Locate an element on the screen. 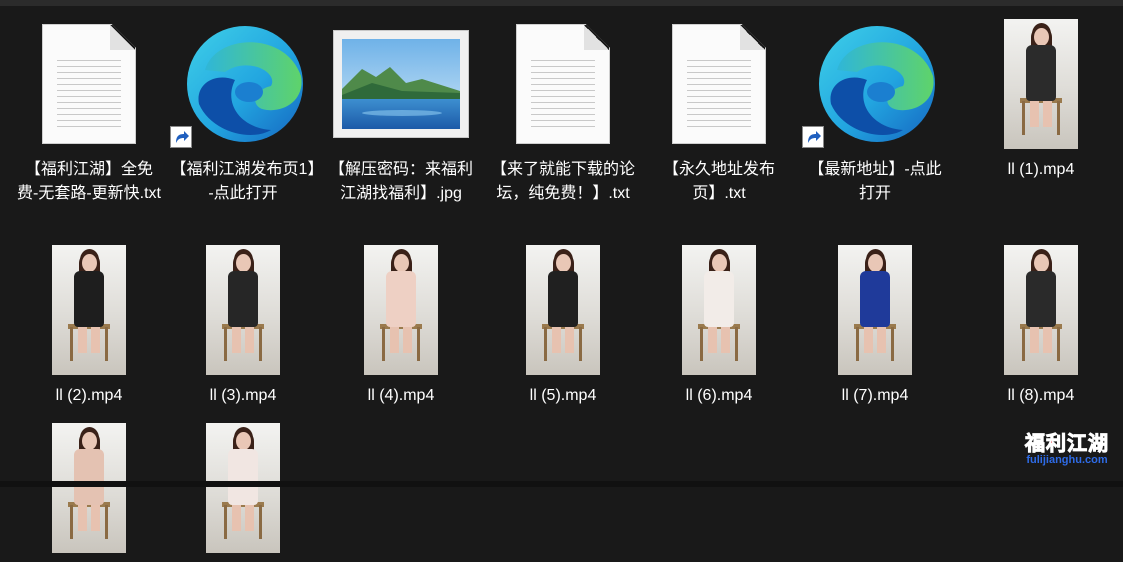 Image resolution: width=1123 pixels, height=562 pixels. file-item: 【解压密码：来福利江湖找福利】.jpg is located at coordinates (401, 113).